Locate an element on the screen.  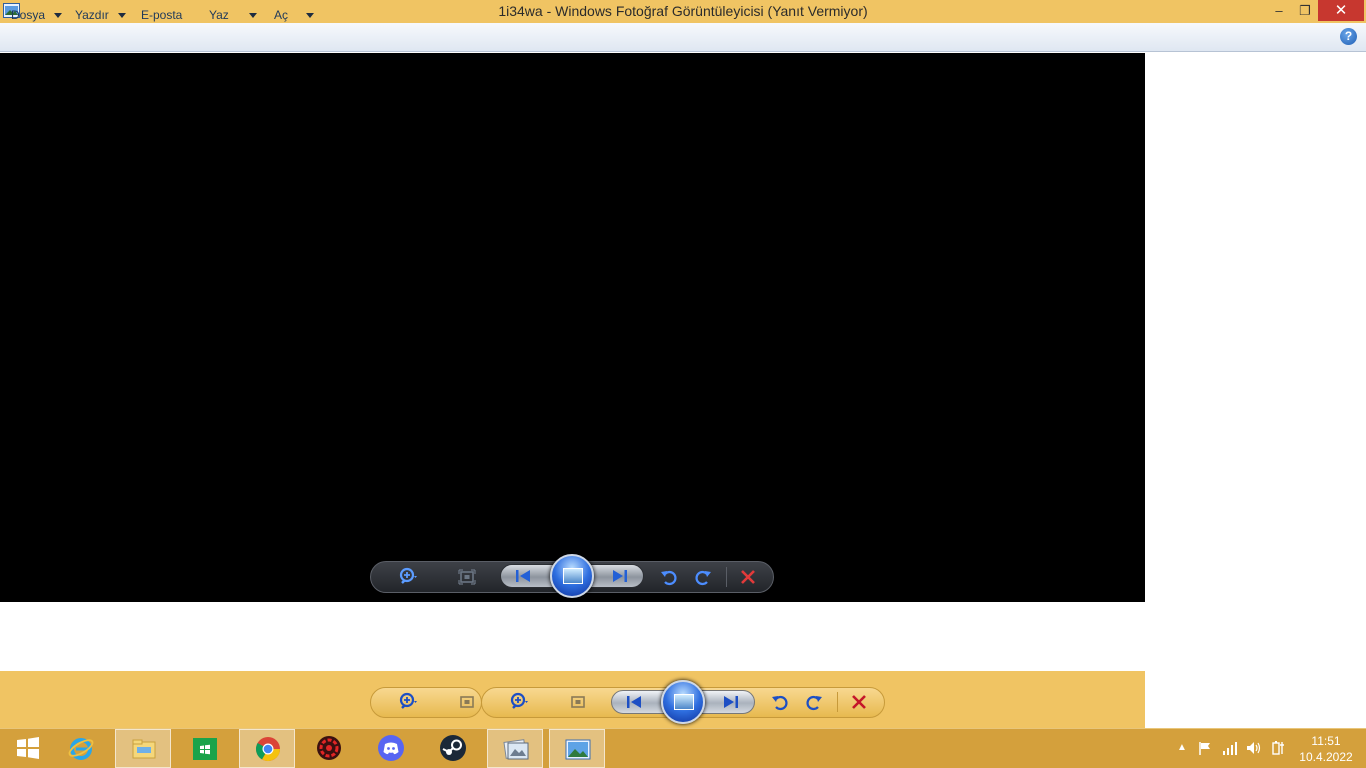
menu-dosya-label: Dosya is located at coordinates (28, 15).